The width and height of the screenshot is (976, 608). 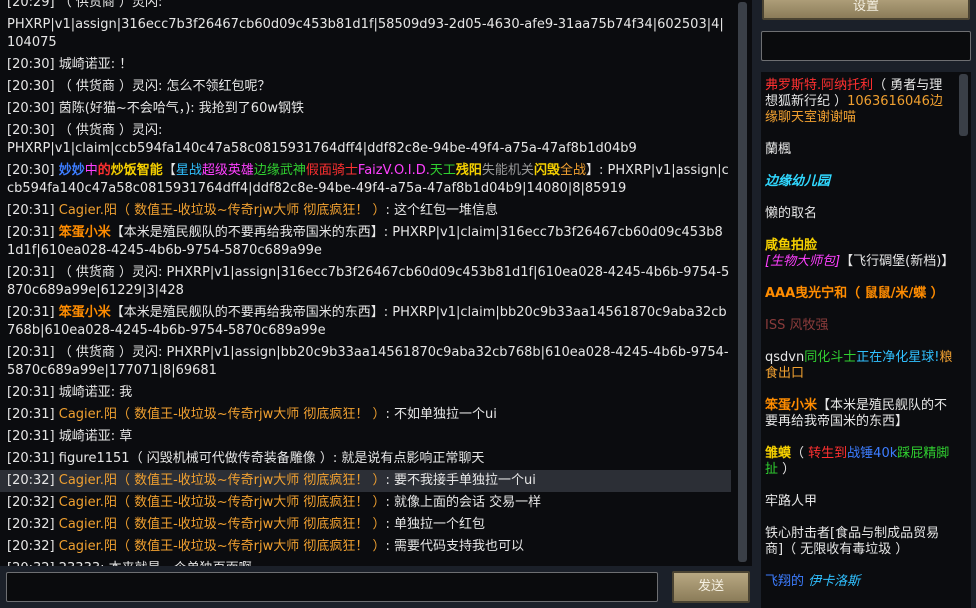 I want to click on chat-message: [20:32] 23333: 本来就是一个单独页面啊, so click(x=369, y=562).